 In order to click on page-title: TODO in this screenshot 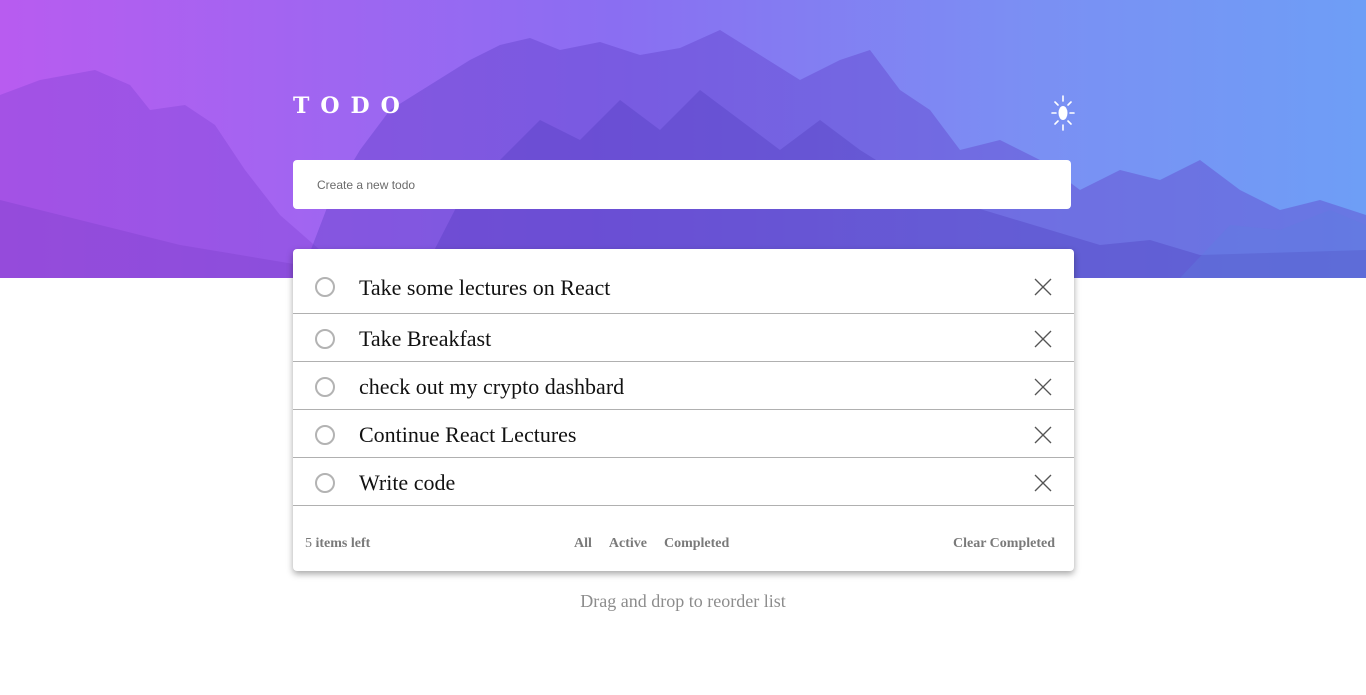, I will do `click(352, 106)`.